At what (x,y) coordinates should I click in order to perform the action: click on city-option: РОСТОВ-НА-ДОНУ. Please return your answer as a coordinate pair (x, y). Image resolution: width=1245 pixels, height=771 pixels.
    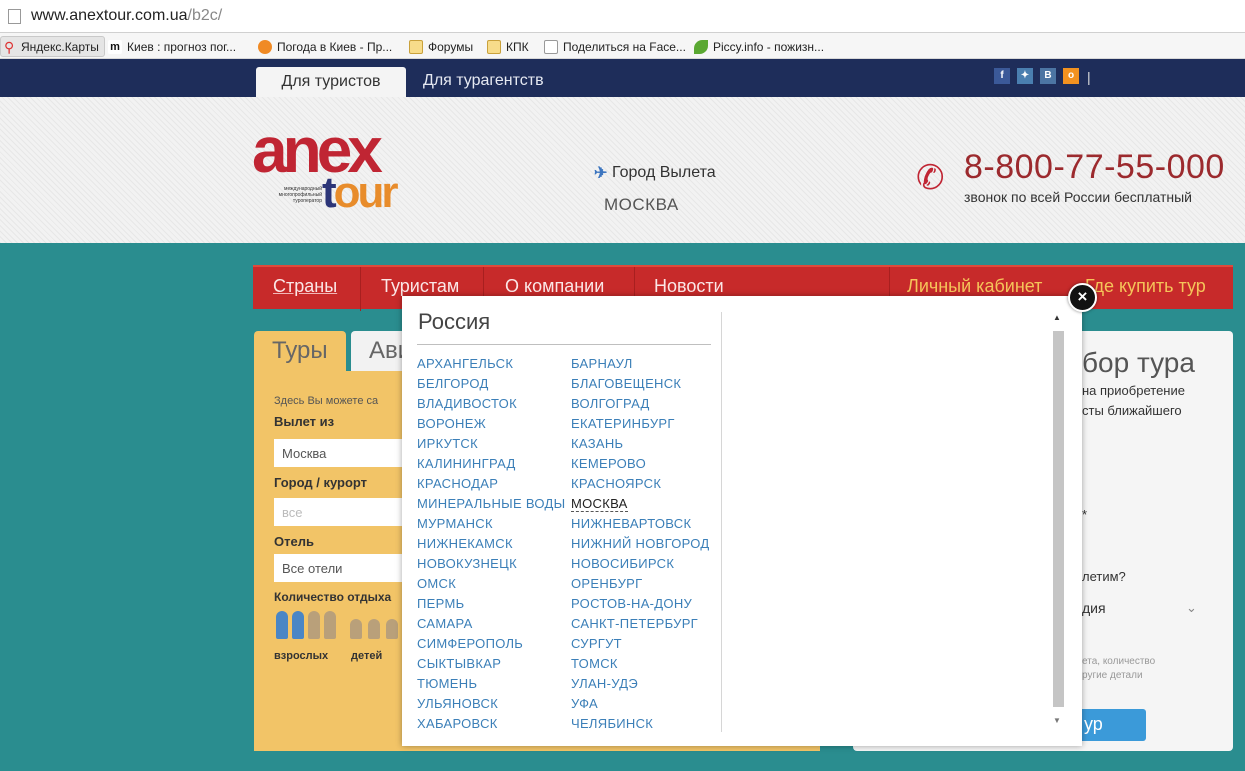
    Looking at the image, I should click on (631, 603).